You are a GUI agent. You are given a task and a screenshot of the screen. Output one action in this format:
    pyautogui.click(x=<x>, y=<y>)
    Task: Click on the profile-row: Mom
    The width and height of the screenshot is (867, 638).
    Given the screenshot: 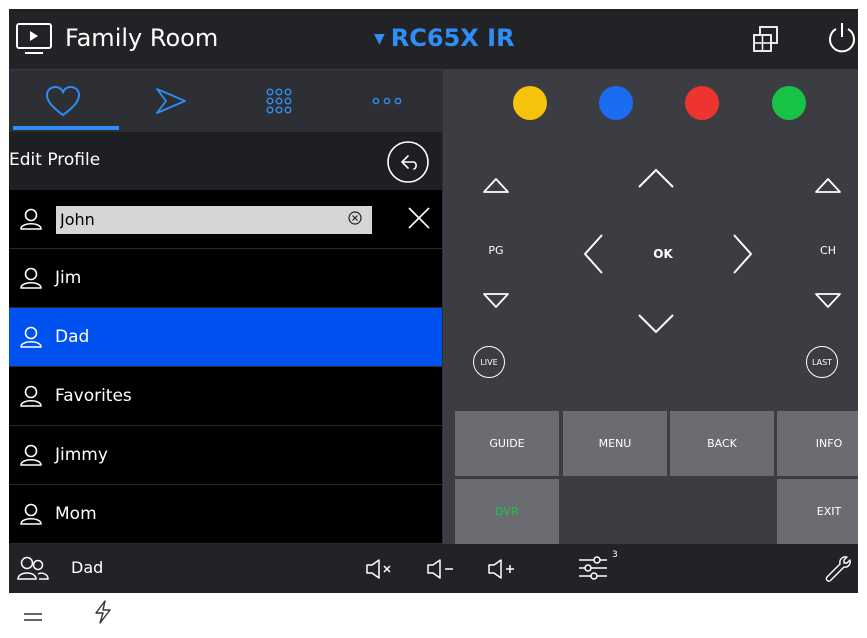 What is the action you would take?
    pyautogui.click(x=225, y=514)
    